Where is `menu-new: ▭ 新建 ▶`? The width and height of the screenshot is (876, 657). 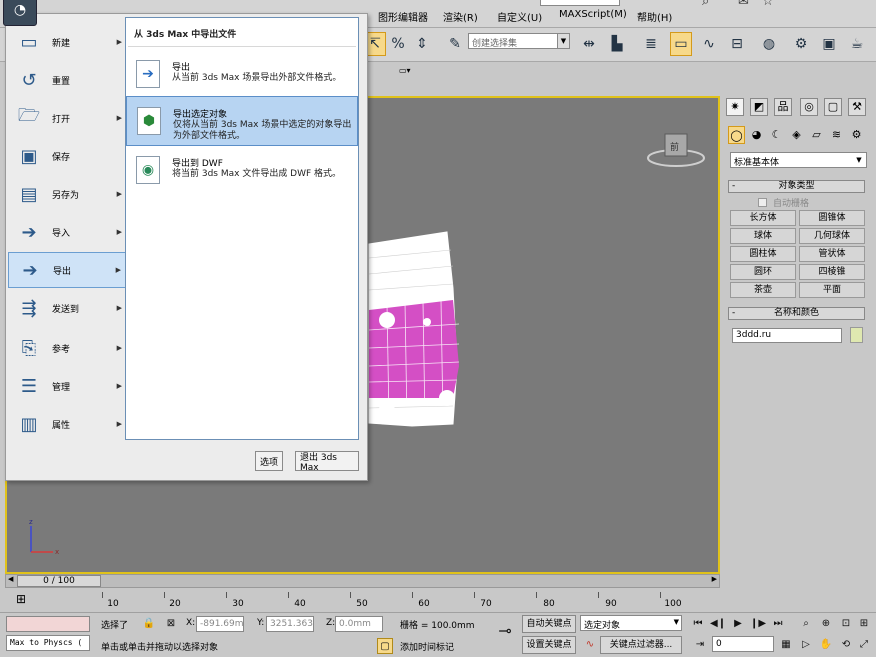 menu-new: ▭ 新建 ▶ is located at coordinates (67, 42).